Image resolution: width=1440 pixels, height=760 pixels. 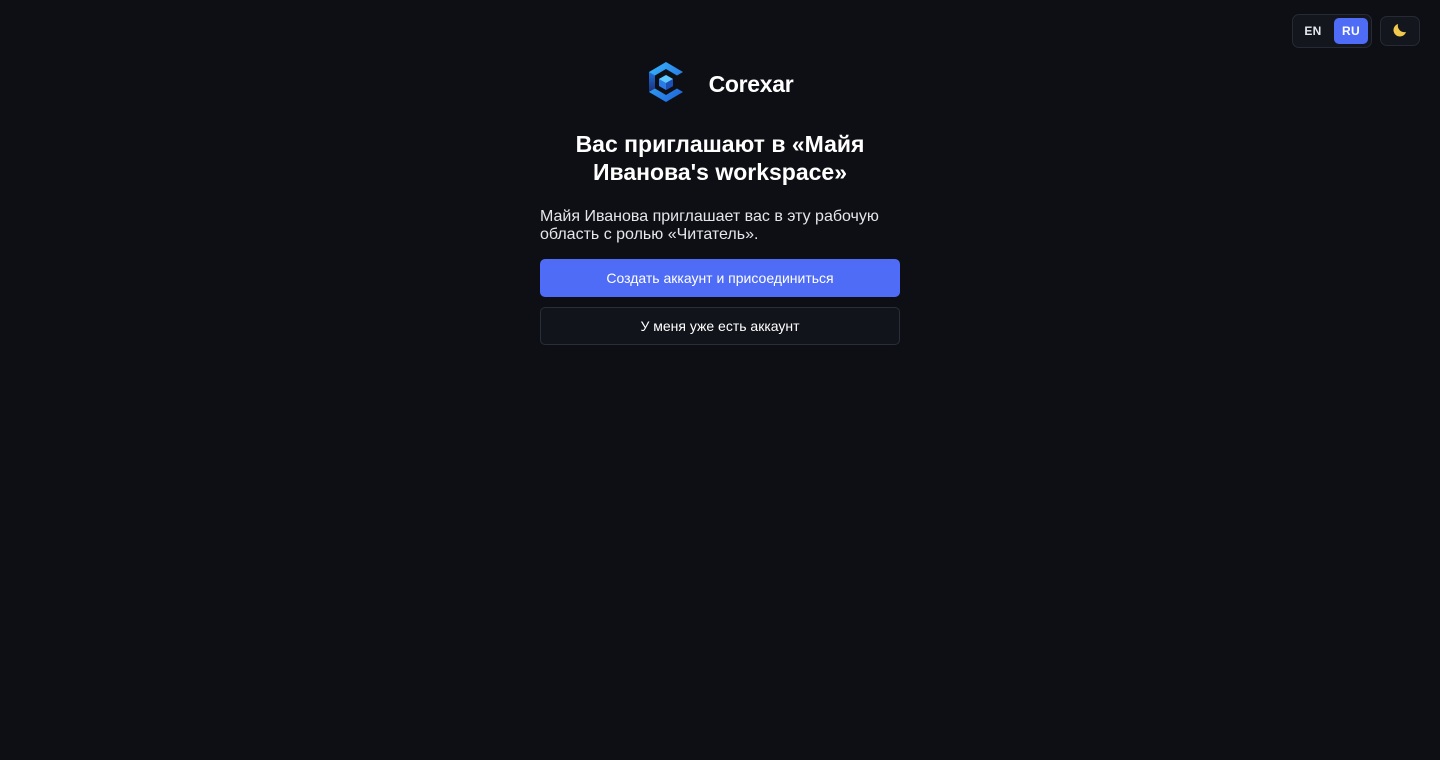 I want to click on create-account-button: Создать аккаунт и присоединиться, so click(x=720, y=278).